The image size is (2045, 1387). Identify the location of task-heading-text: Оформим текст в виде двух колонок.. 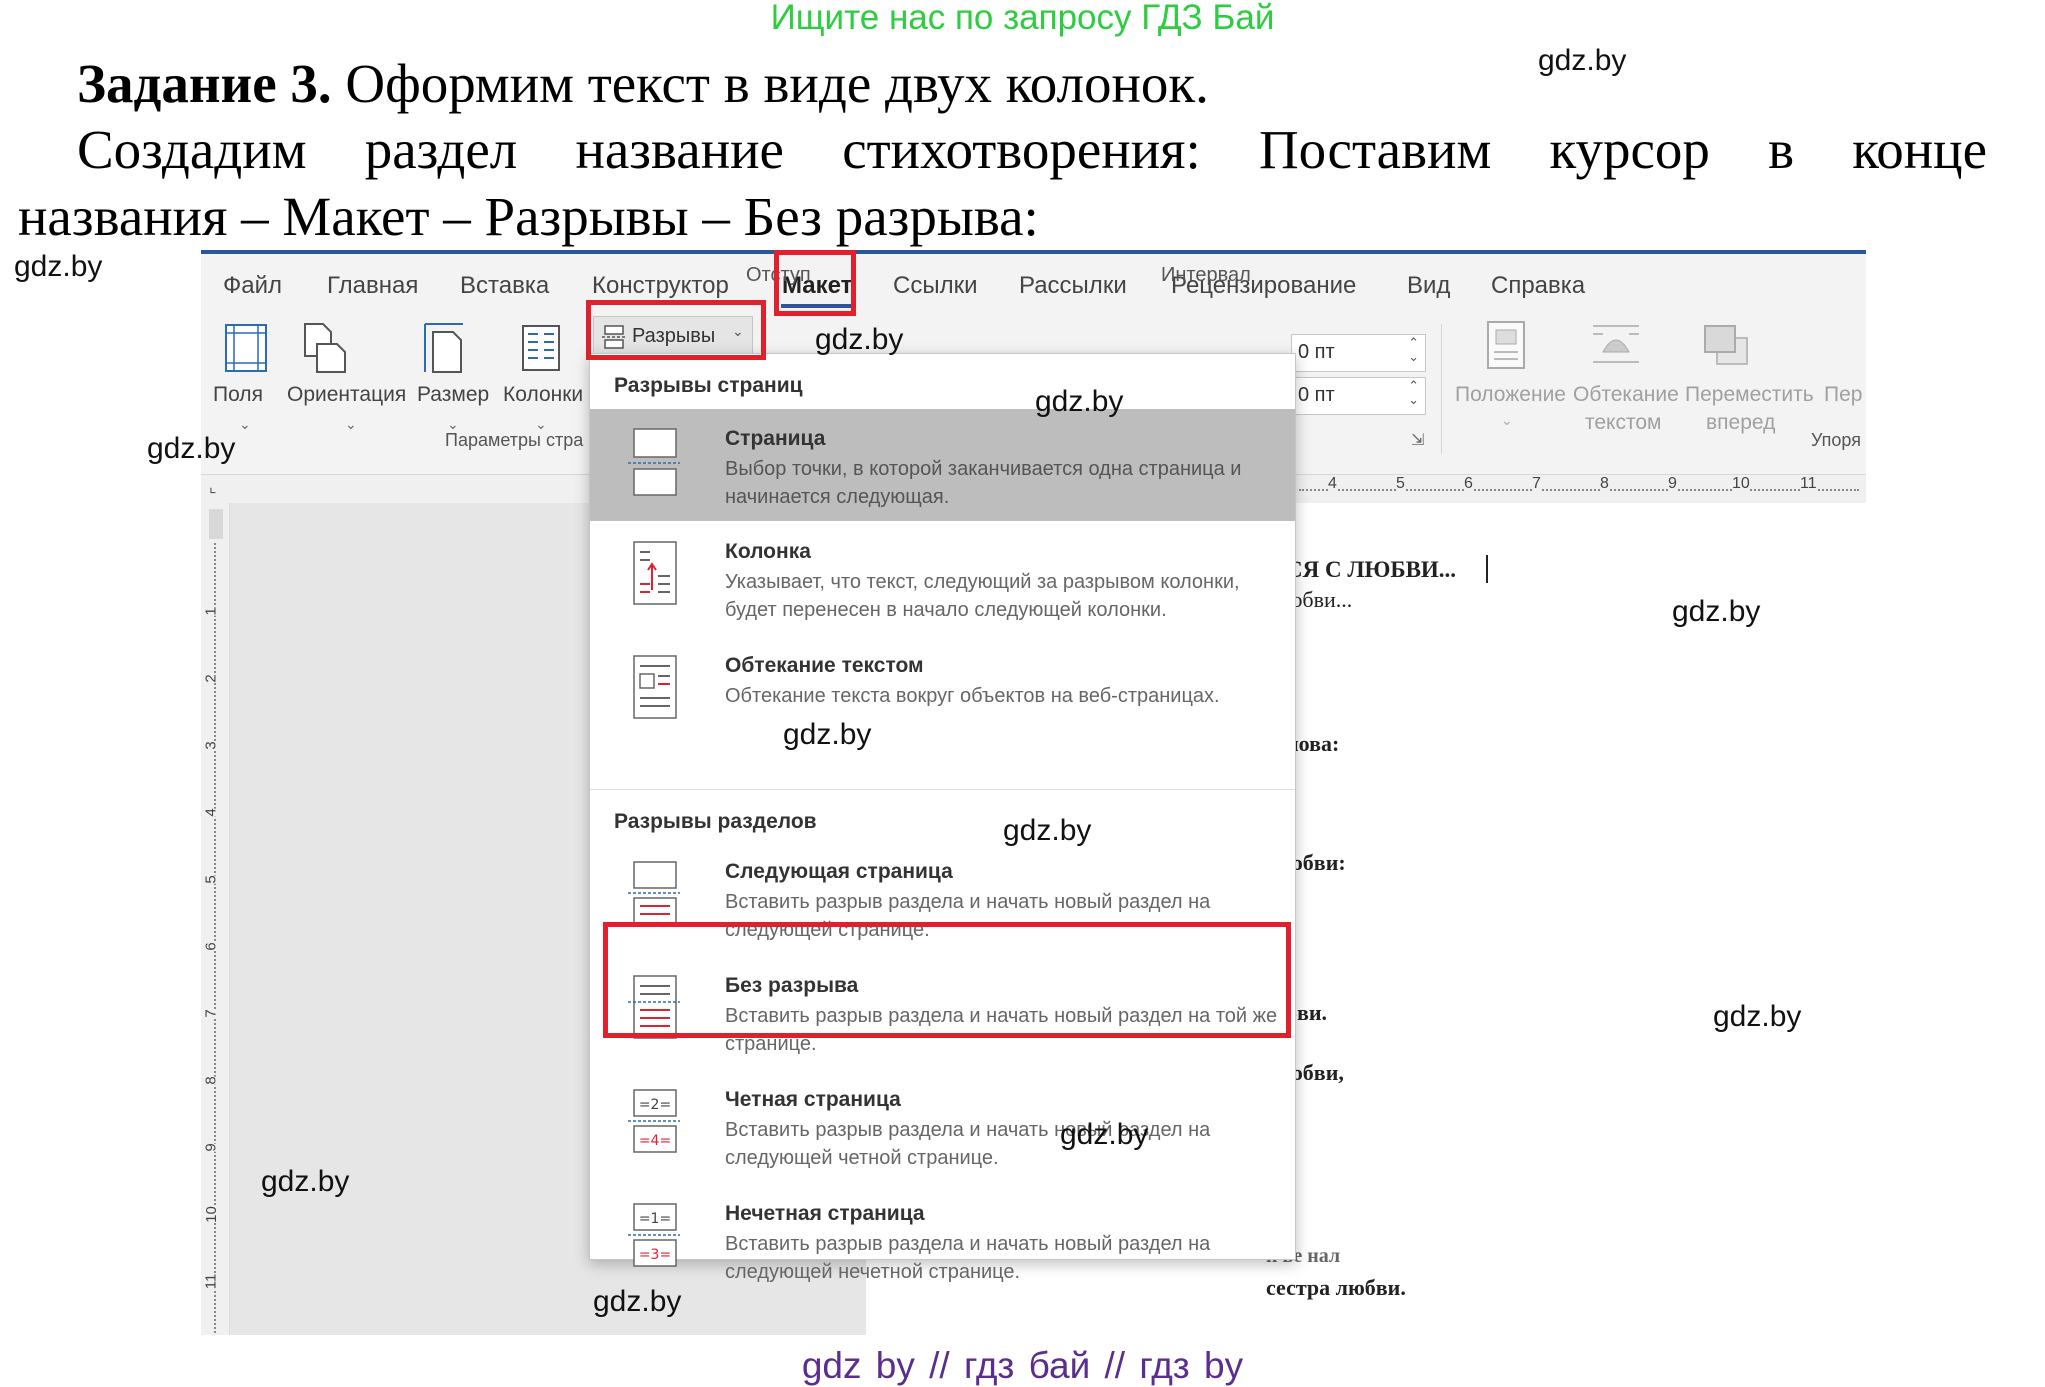
(777, 83).